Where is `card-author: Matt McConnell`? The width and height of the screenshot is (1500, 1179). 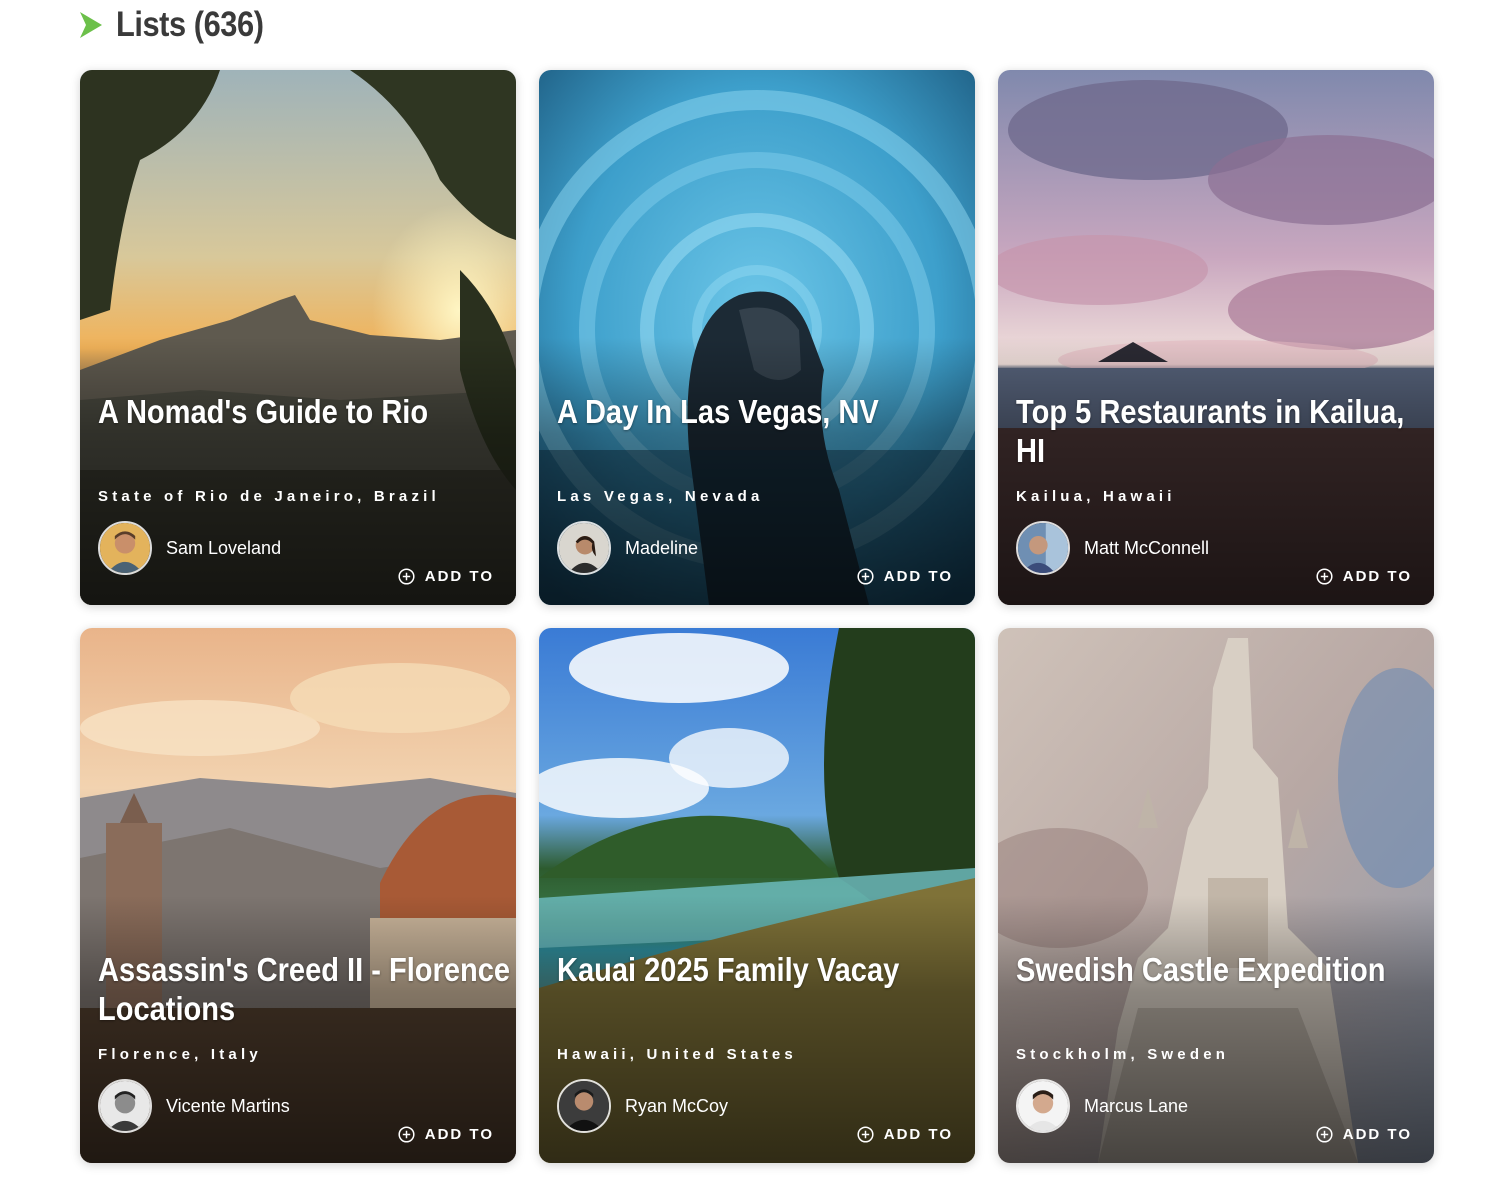 card-author: Matt McConnell is located at coordinates (1112, 548).